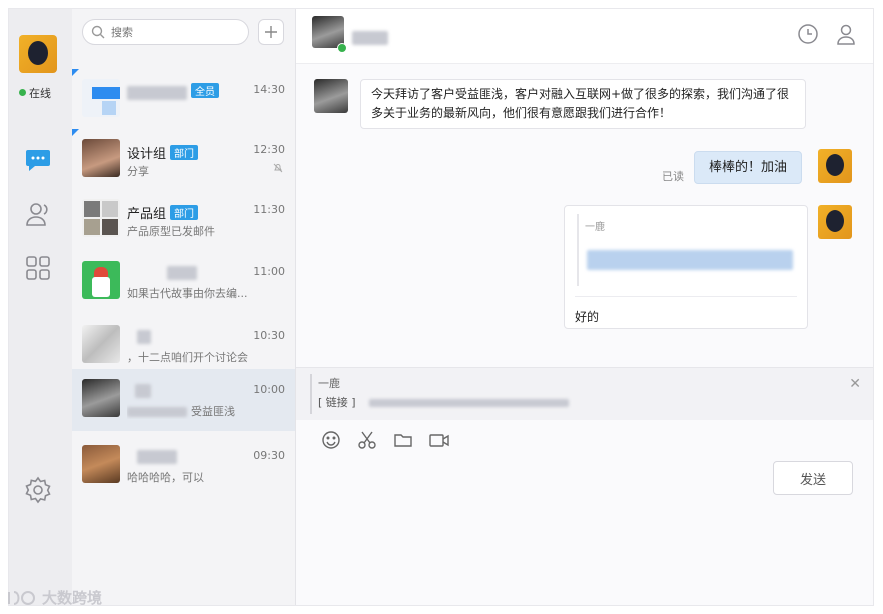 The image size is (883, 614). What do you see at coordinates (808, 34) in the screenshot?
I see `history-clock-icon` at bounding box center [808, 34].